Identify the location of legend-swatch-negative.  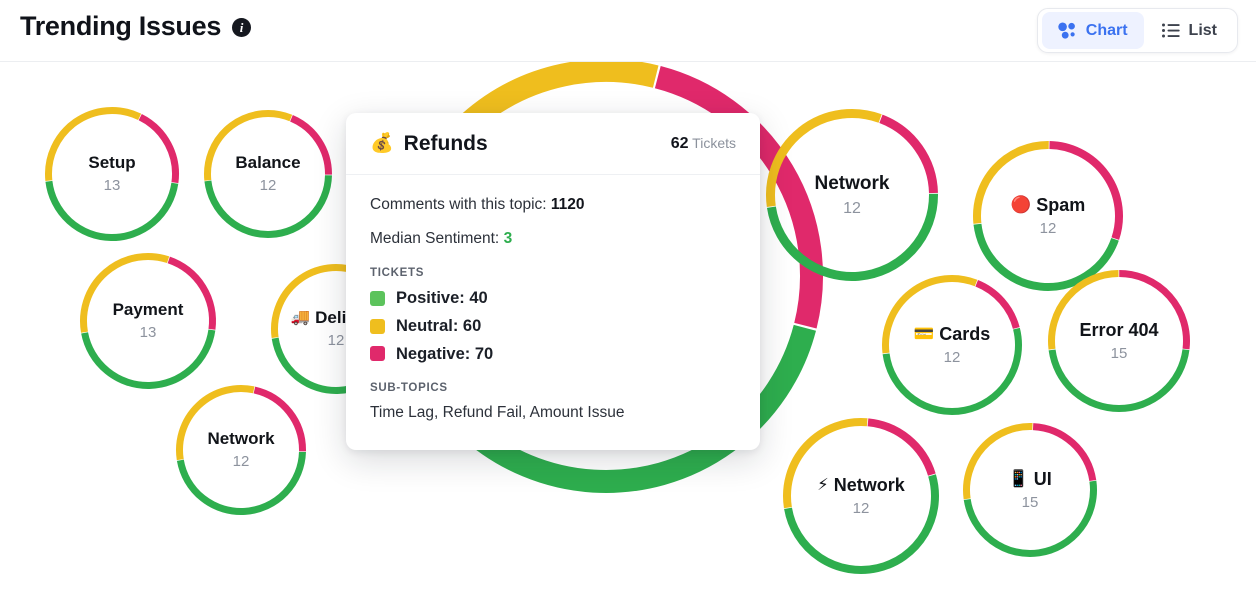
(377, 354).